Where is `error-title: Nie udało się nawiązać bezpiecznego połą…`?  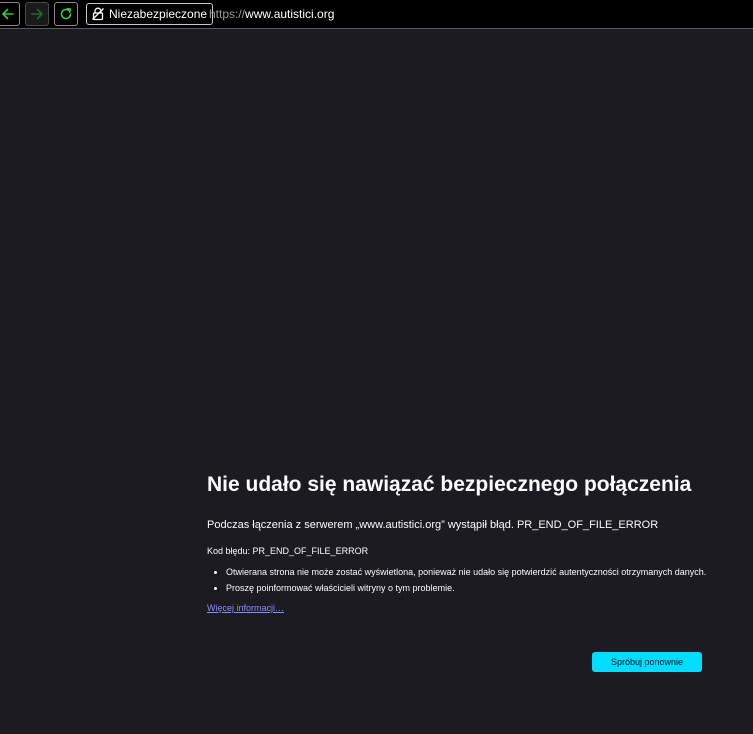 error-title: Nie udało się nawiązać bezpiecznego połą… is located at coordinates (449, 484).